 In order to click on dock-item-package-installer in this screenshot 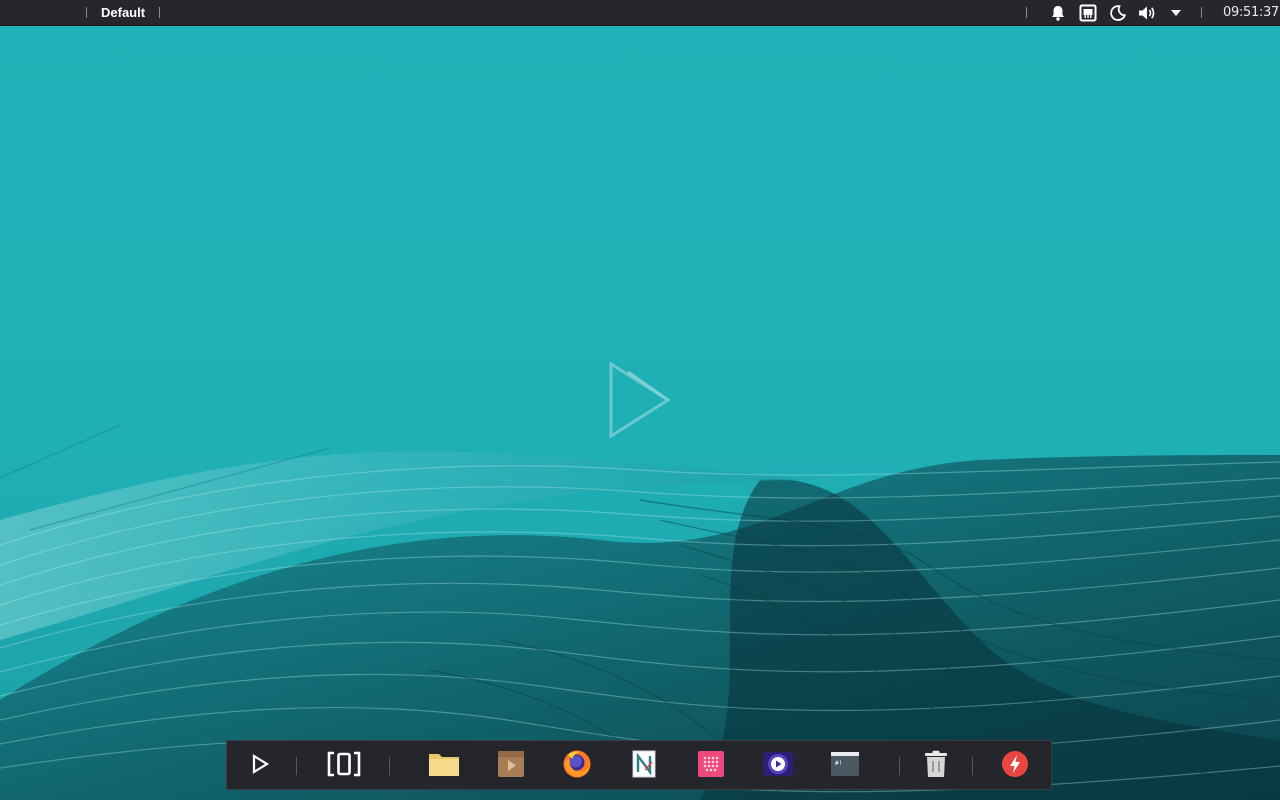, I will do `click(511, 766)`.